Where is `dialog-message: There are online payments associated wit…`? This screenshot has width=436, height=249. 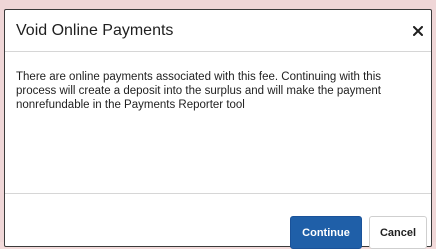
dialog-message: There are online payments associated wit… is located at coordinates (199, 91).